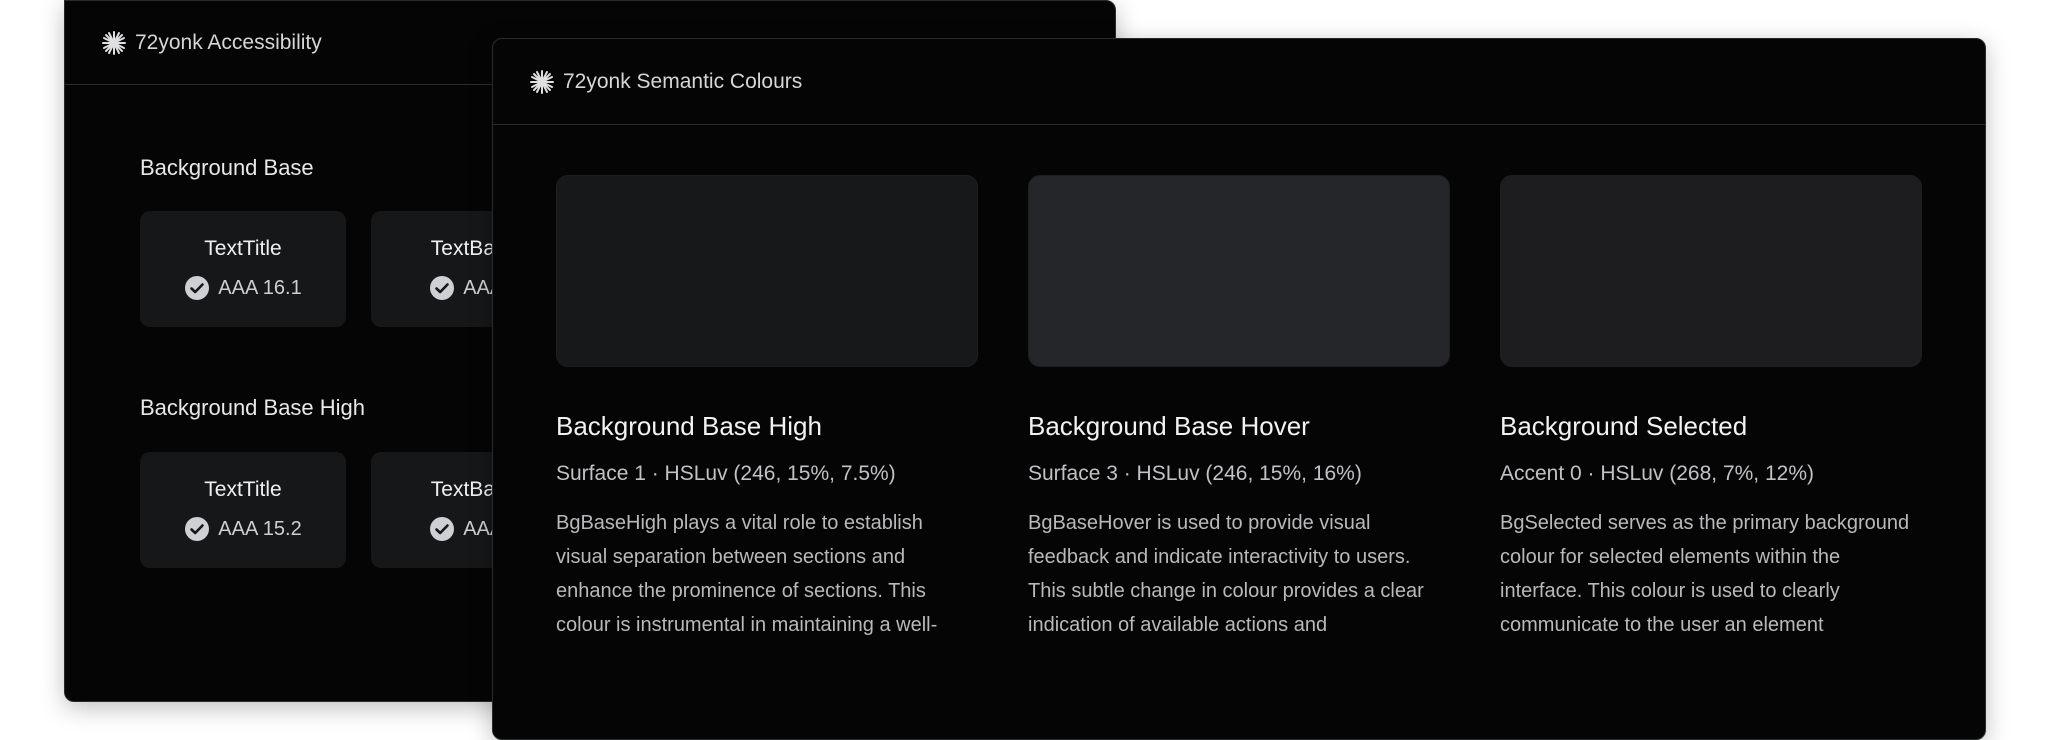 This screenshot has height=740, width=2048. What do you see at coordinates (228, 42) in the screenshot?
I see `accessibility-window-title: 72yonk Accessibility` at bounding box center [228, 42].